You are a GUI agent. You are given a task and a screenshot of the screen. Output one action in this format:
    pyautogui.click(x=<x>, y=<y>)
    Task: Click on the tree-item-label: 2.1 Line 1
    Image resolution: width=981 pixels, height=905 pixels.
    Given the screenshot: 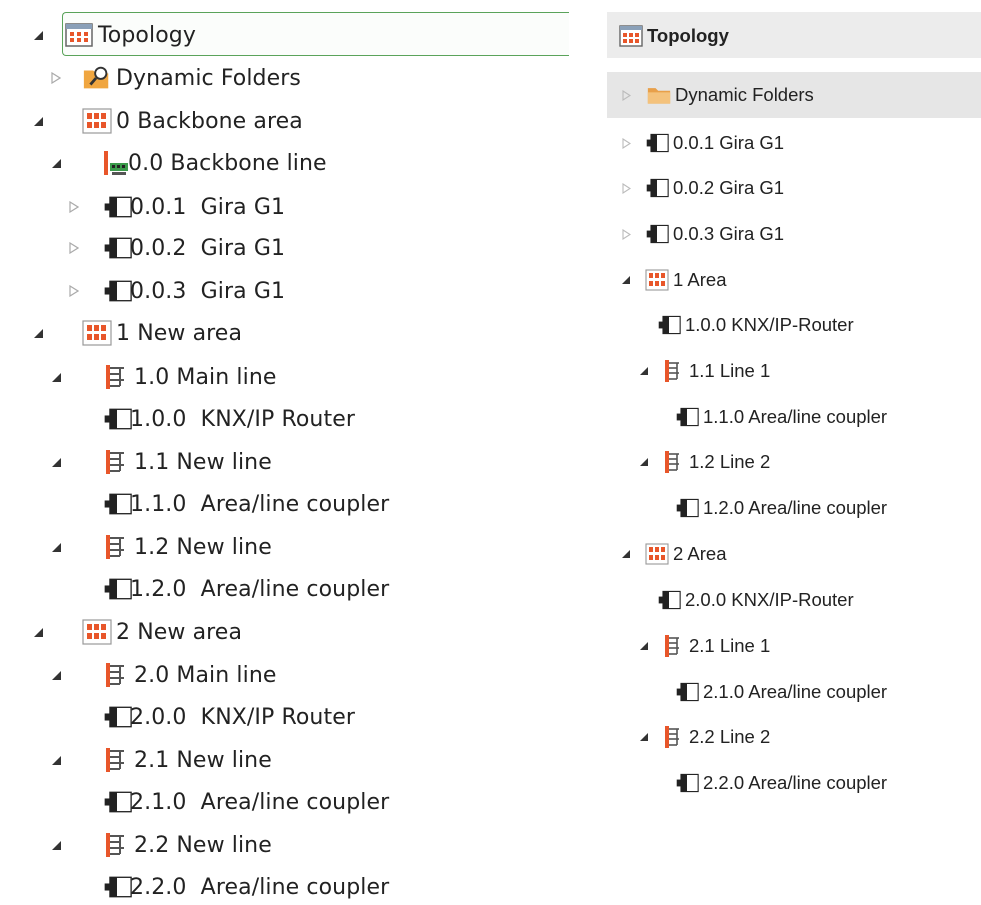 What is the action you would take?
    pyautogui.click(x=730, y=645)
    